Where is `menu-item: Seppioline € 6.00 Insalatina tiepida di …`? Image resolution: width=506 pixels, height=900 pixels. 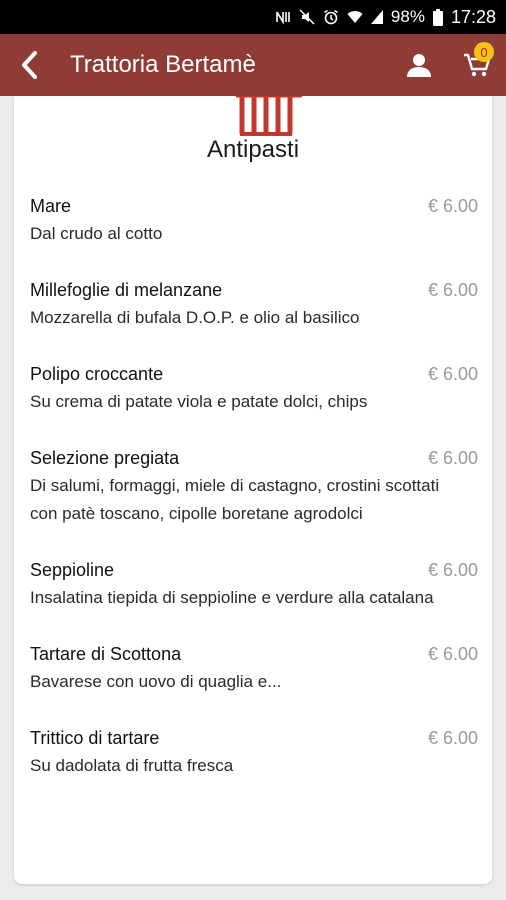
menu-item: Seppioline € 6.00 Insalatina tiepida di … is located at coordinates (253, 584).